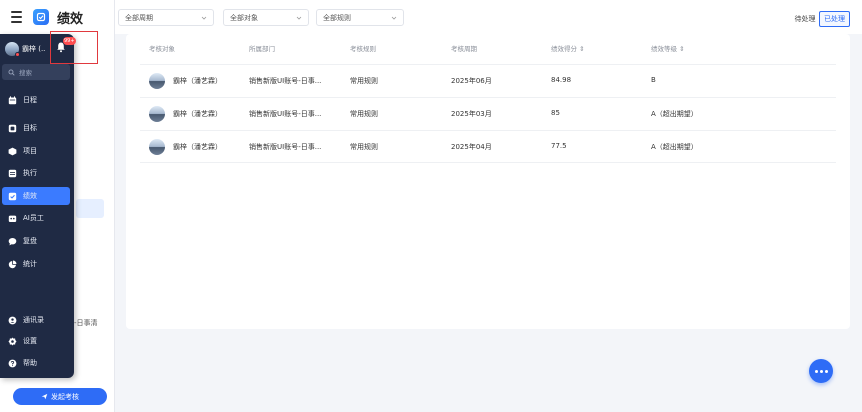 The height and width of the screenshot is (412, 862). Describe the element at coordinates (12, 196) in the screenshot. I see `performance-icon` at that location.